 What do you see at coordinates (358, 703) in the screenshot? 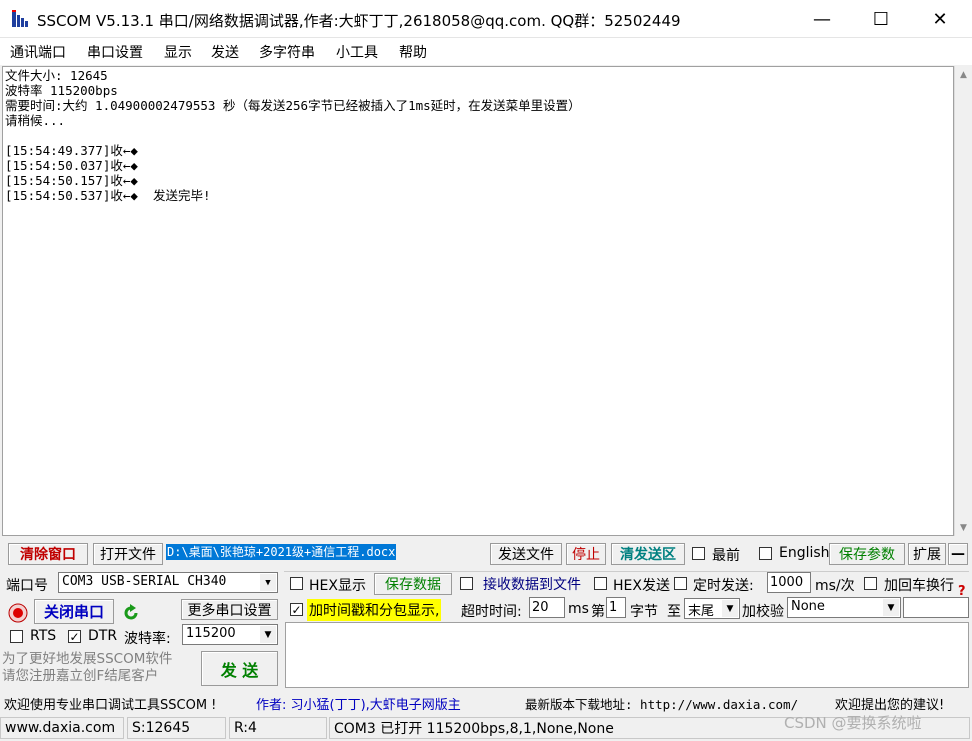
I see `author-link: 作者: 习小猛(丁丁),大虾电子网版主` at bounding box center [358, 703].